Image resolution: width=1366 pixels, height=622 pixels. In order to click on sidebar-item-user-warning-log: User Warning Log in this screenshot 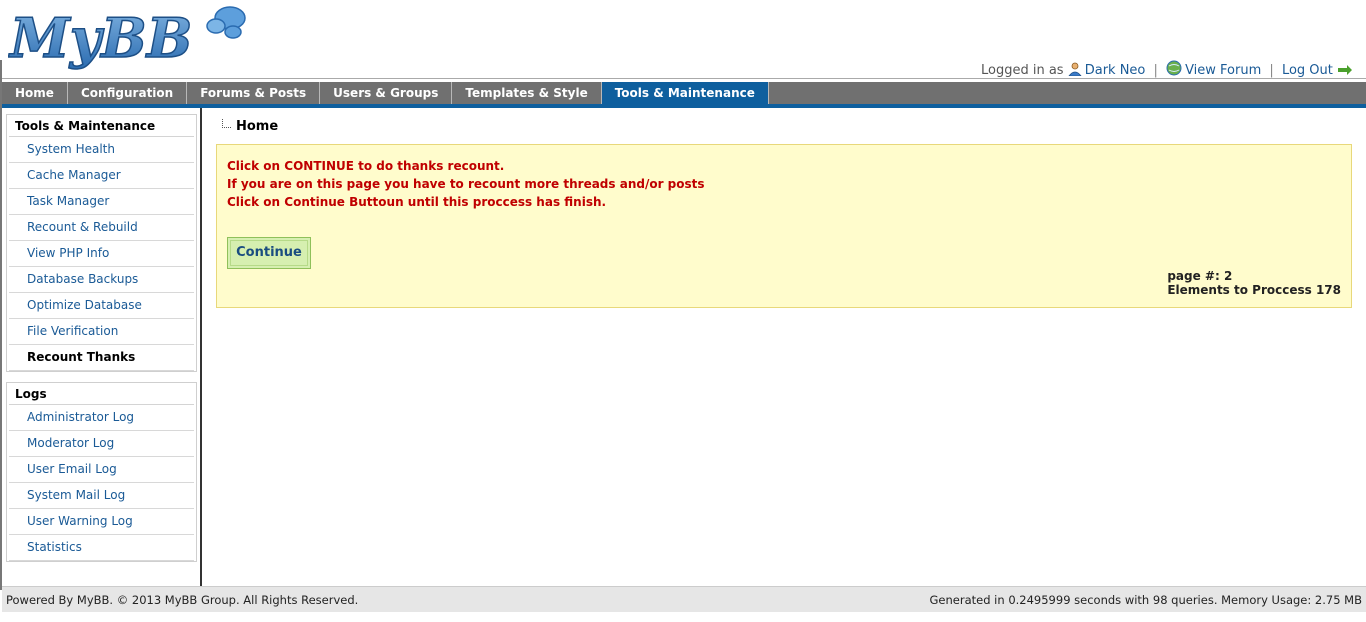, I will do `click(101, 522)`.